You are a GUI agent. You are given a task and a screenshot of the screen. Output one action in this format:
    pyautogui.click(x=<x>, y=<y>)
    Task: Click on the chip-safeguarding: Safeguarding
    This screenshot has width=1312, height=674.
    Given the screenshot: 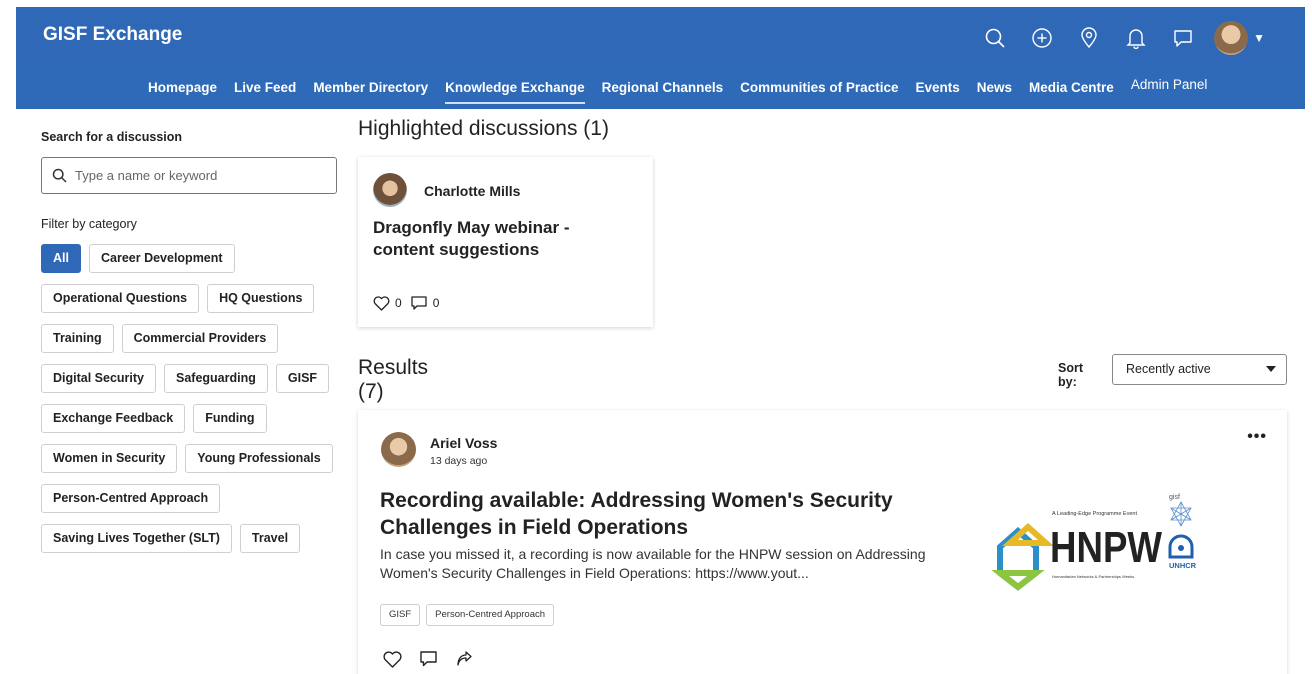 What is the action you would take?
    pyautogui.click(x=216, y=378)
    